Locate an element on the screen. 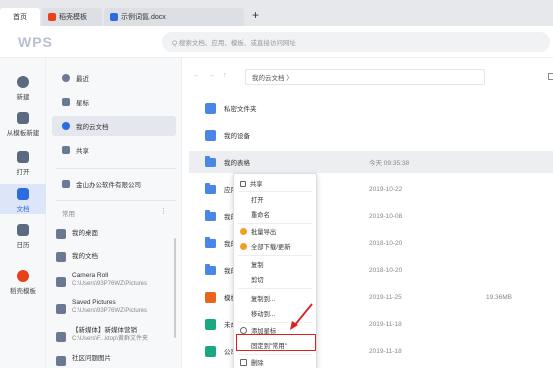  nav-item-starred: 星标 is located at coordinates (114, 102).